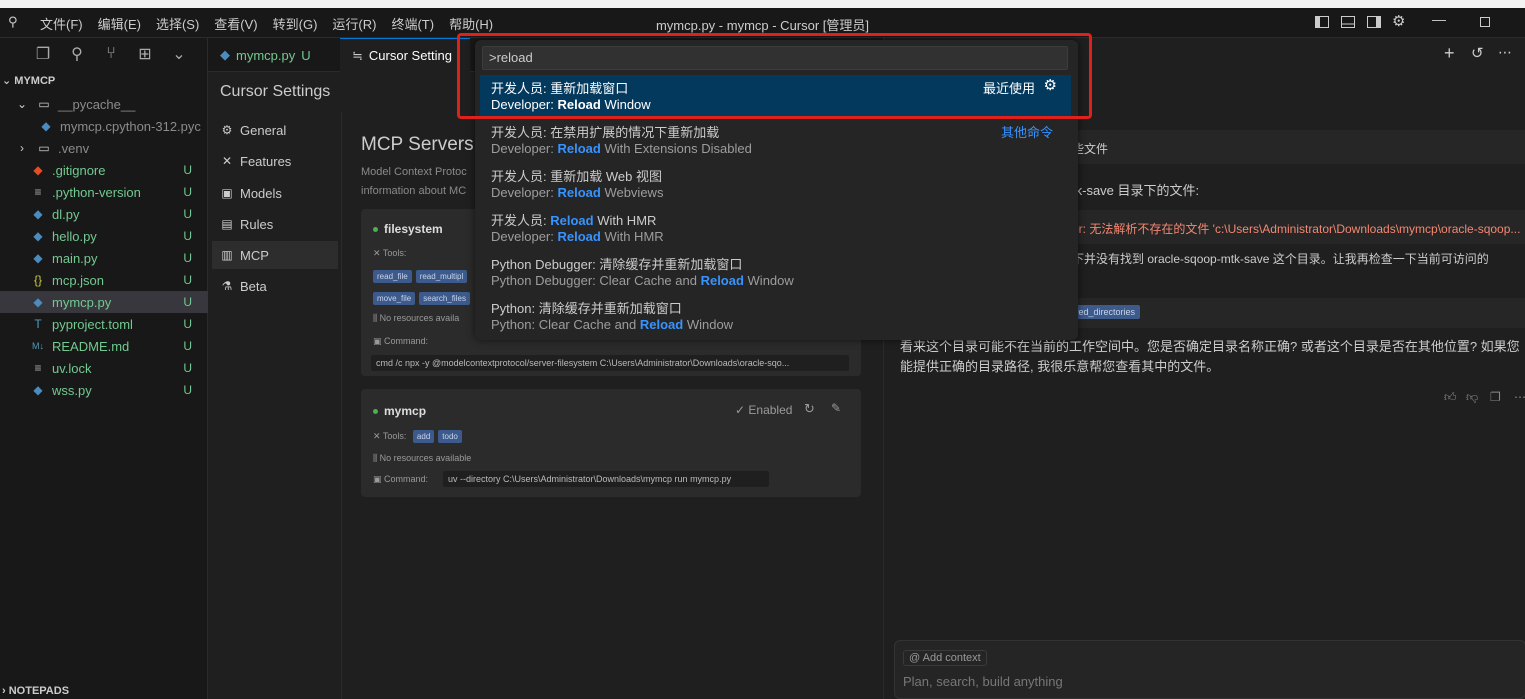  Describe the element at coordinates (951, 658) in the screenshot. I see `add-context-label: Add context` at that location.